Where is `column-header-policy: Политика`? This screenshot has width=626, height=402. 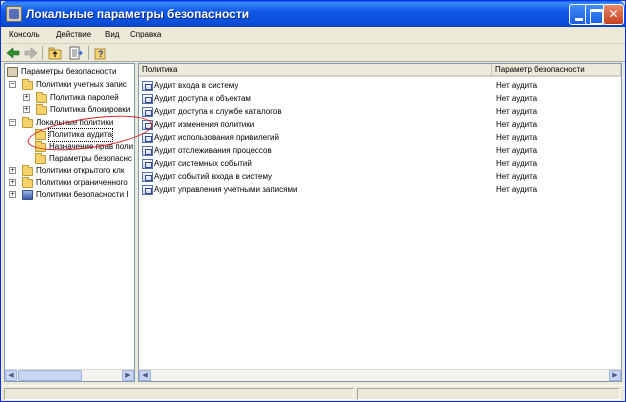
column-header-policy: Политика is located at coordinates (315, 70).